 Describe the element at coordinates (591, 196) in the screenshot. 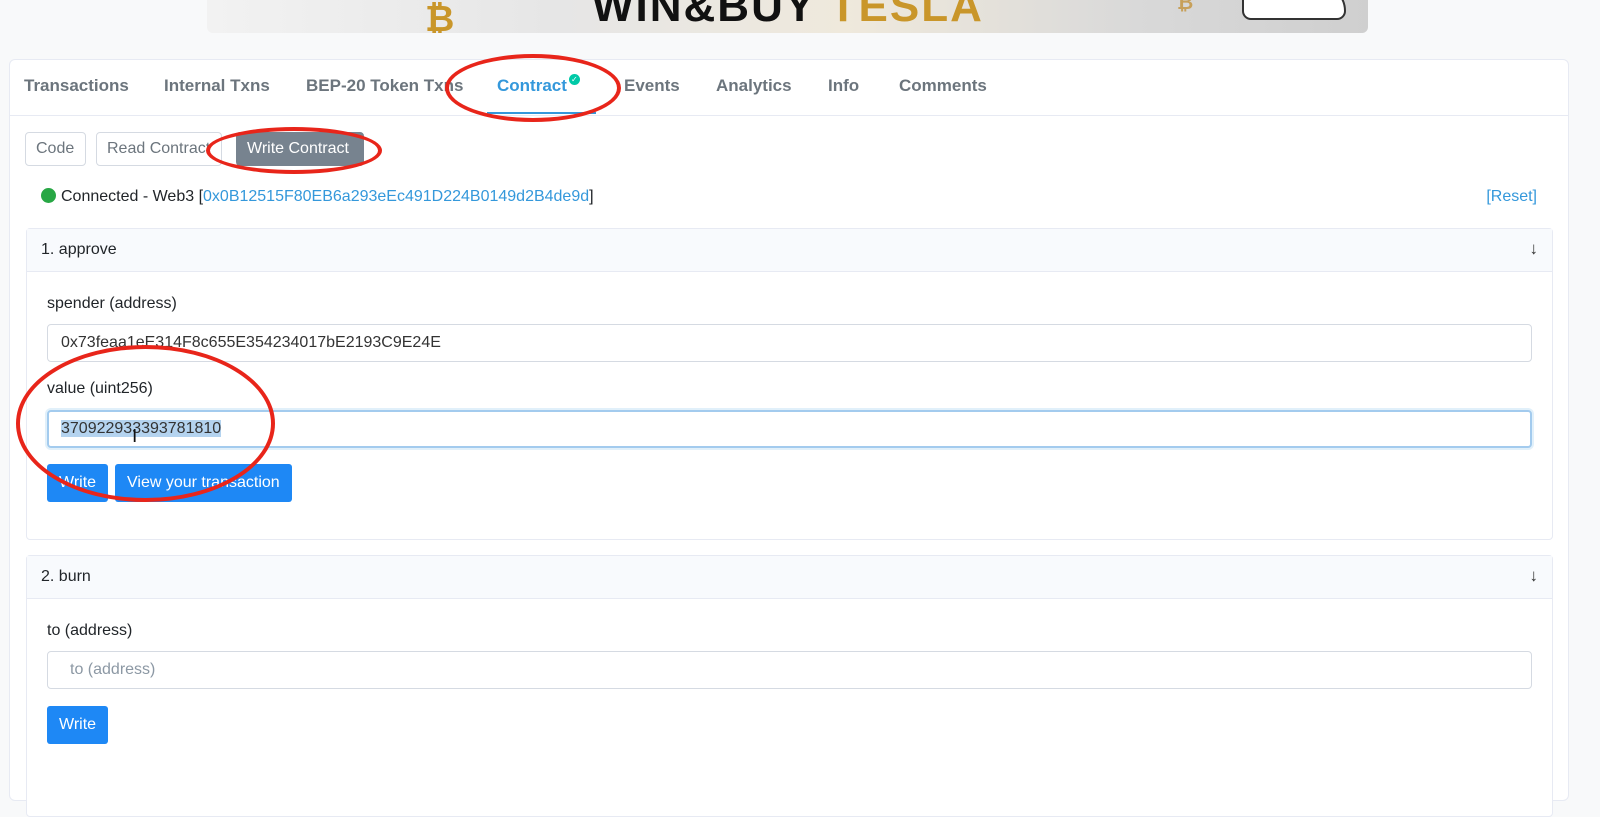

I see `connection-bracket: ]` at that location.